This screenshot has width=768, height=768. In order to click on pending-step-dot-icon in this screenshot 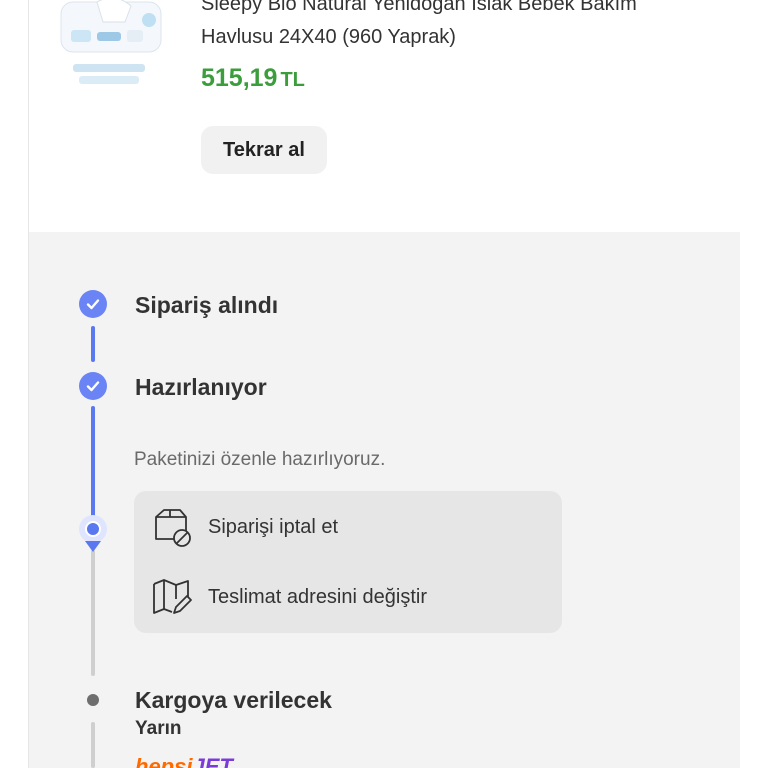, I will do `click(93, 700)`.